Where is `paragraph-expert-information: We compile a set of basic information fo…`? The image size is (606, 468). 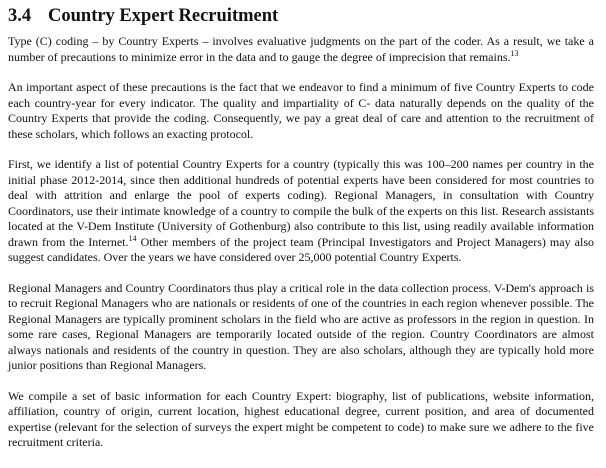
paragraph-expert-information: We compile a set of basic information fo… is located at coordinates (301, 420).